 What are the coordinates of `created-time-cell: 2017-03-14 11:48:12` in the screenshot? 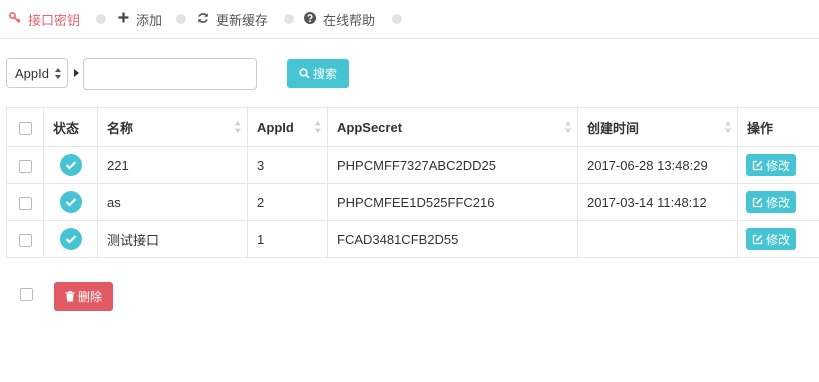 It's located at (657, 202).